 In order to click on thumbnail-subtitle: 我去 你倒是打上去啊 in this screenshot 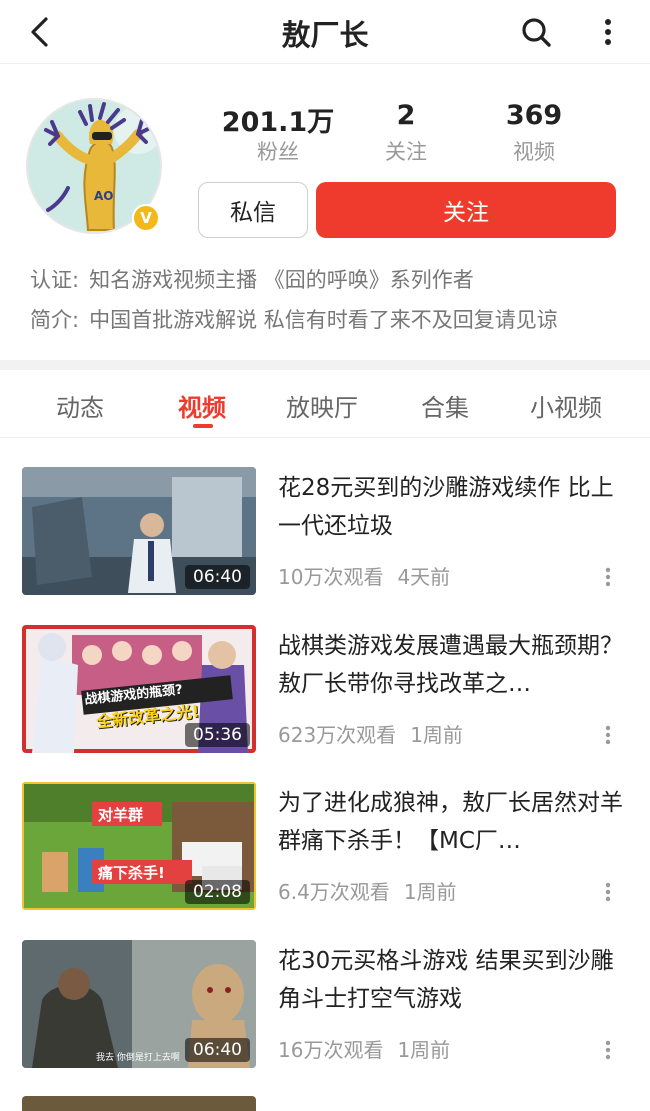, I will do `click(138, 1058)`.